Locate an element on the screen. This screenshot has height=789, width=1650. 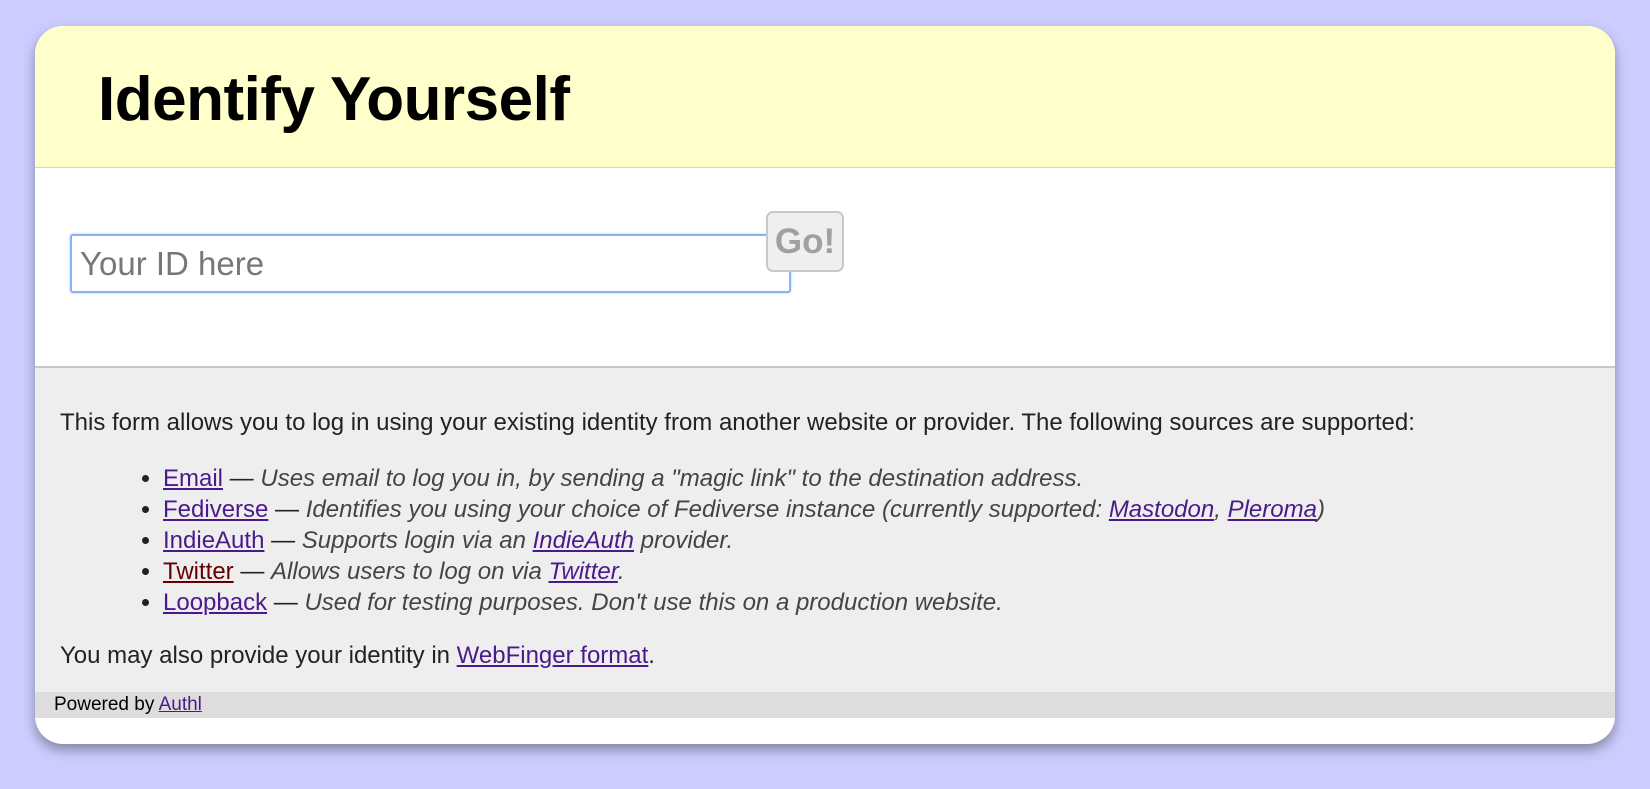
twitter-description: Allows users to log on via Twitter. is located at coordinates (448, 571).